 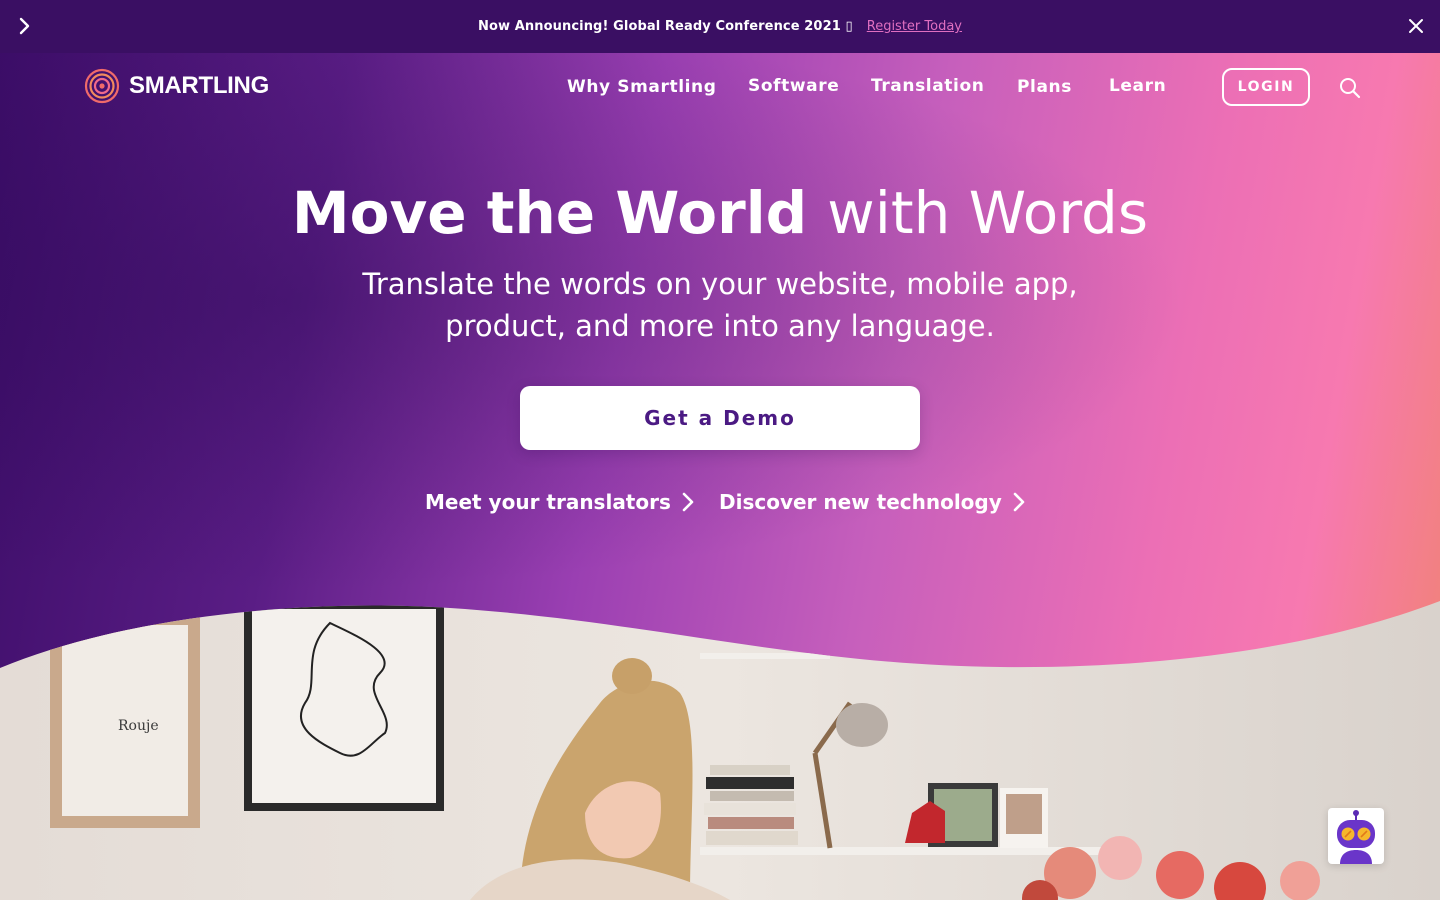 What do you see at coordinates (860, 502) in the screenshot?
I see `discover-technology-label: Discover new technology` at bounding box center [860, 502].